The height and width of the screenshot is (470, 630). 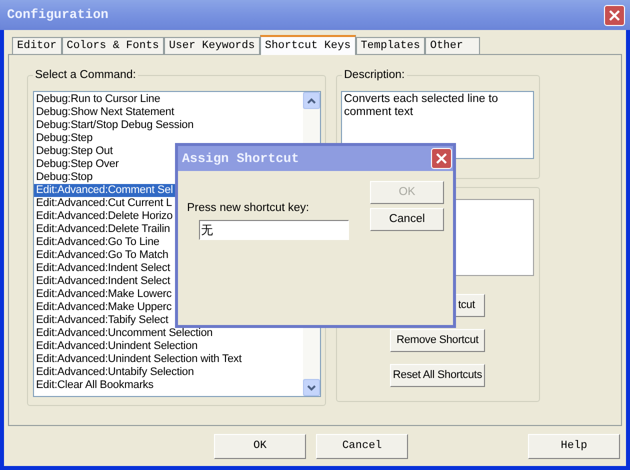 I want to click on scroll-down-button, so click(x=311, y=387).